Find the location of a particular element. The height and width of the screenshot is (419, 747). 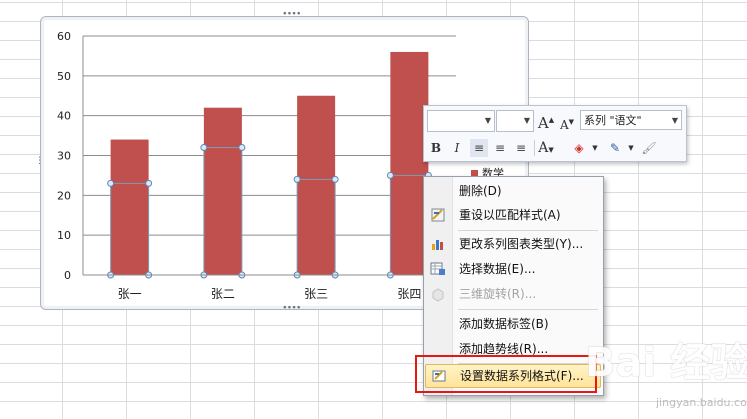

menu-item-add-data-labels: 添加数据标签(B) is located at coordinates (513, 324).